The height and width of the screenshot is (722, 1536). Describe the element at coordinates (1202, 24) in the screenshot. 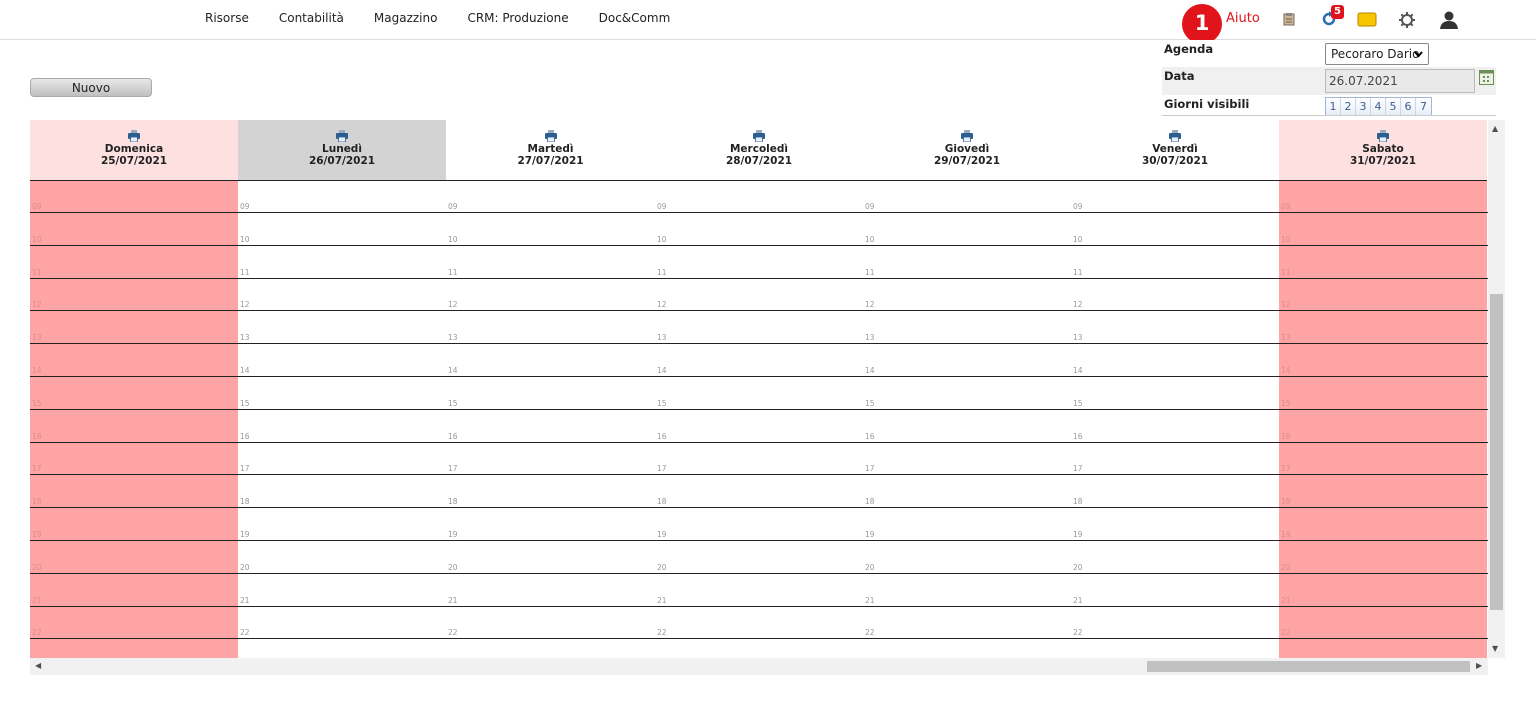

I see `callout-number-badge: 1` at that location.